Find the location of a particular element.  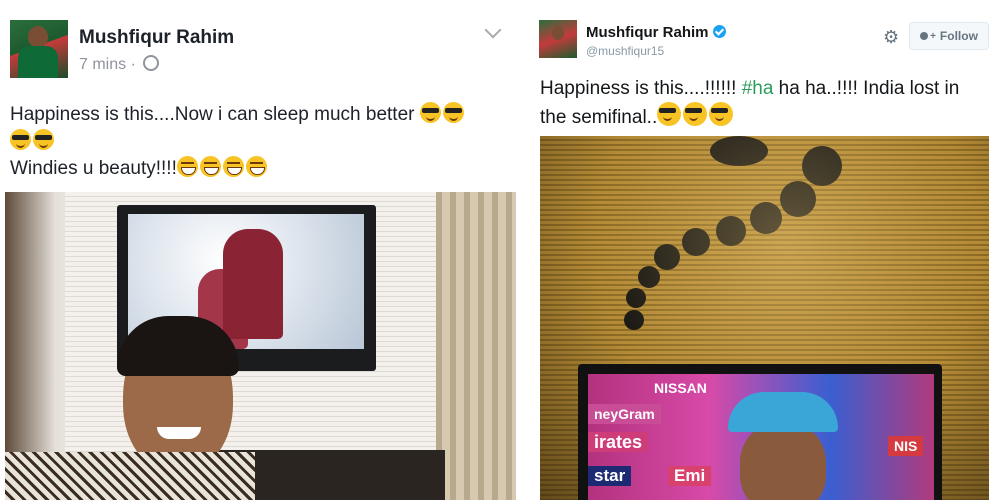

person-smile is located at coordinates (179, 433).